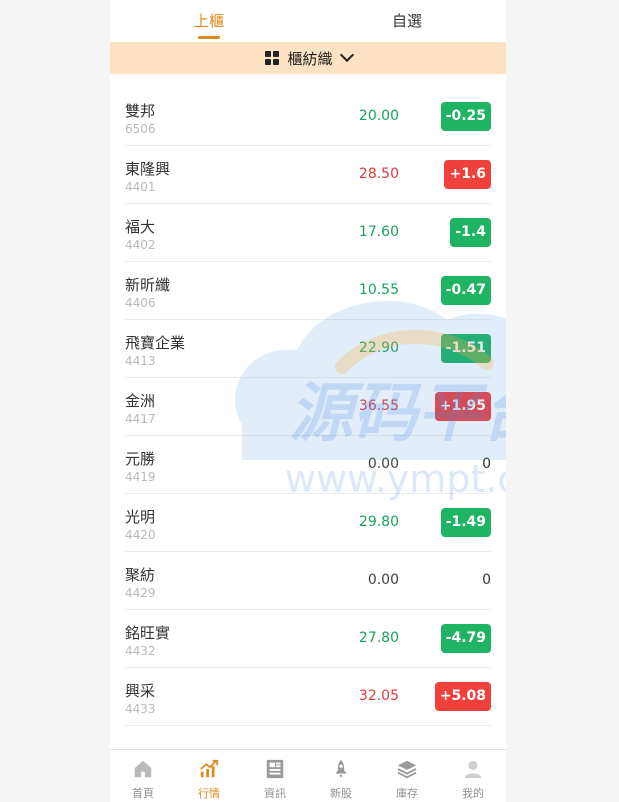  Describe the element at coordinates (140, 459) in the screenshot. I see `stock-name: 元勝` at that location.